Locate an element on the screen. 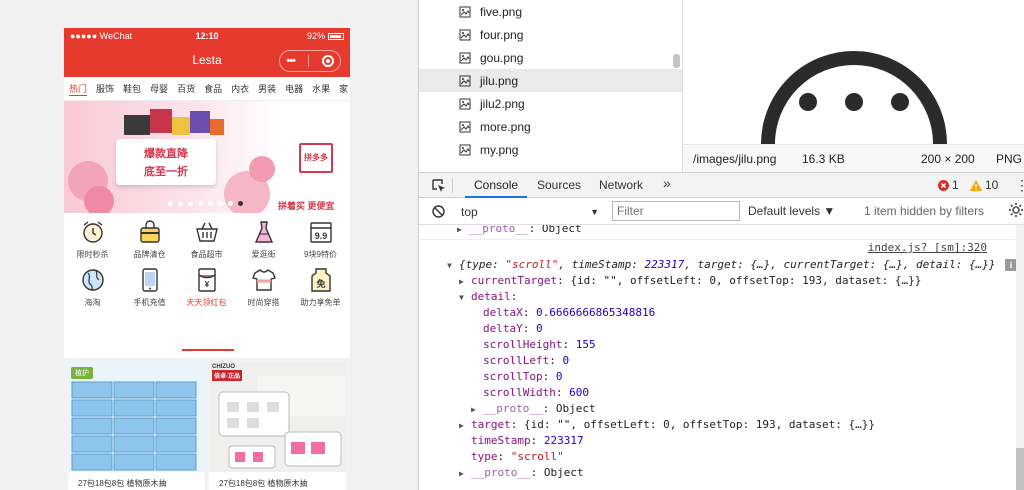 The width and height of the screenshot is (1024, 490). feature-overseas: 海淘 is located at coordinates (92, 291).